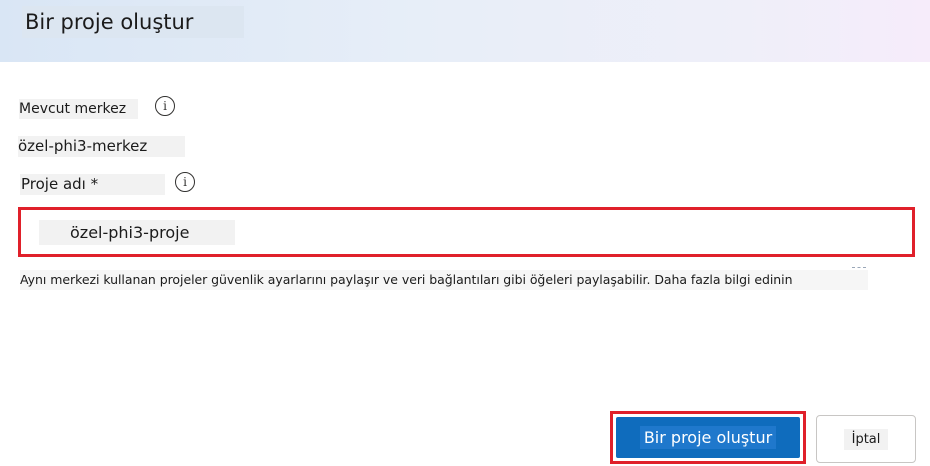 Image resolution: width=930 pixels, height=466 pixels. I want to click on hub-label: Mevcut merkez, so click(78, 109).